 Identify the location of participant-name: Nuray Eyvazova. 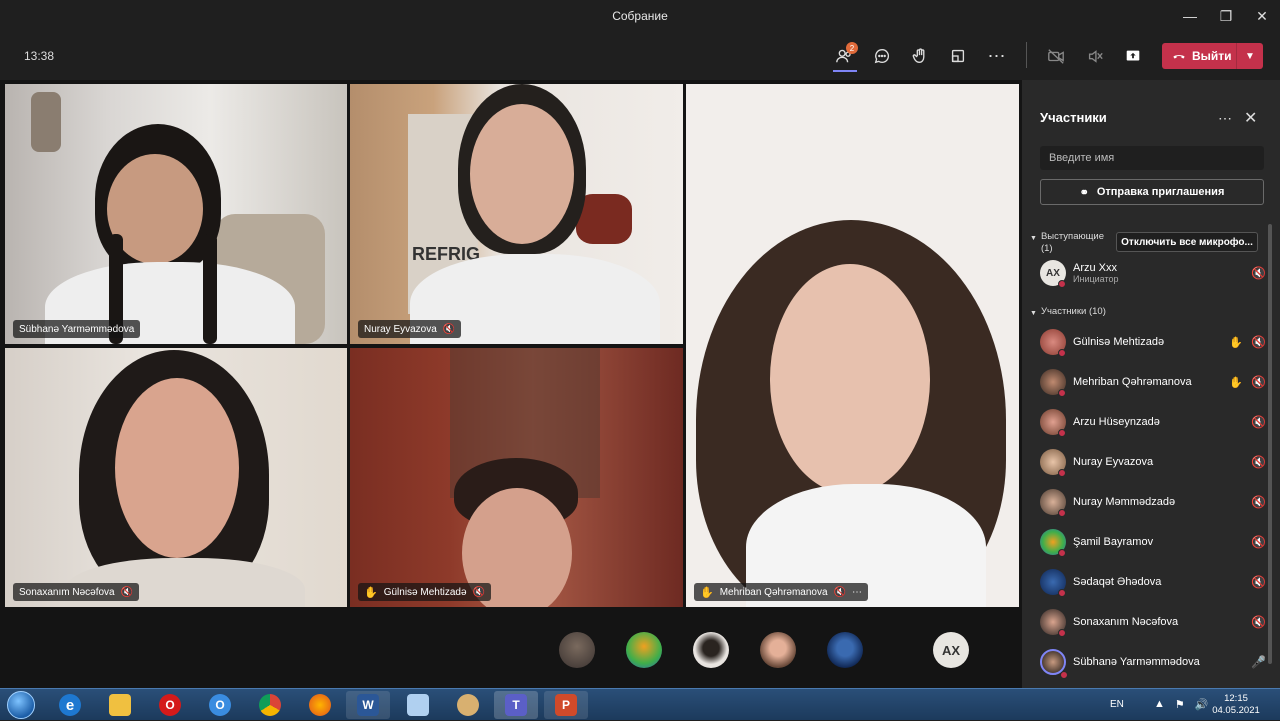
(1113, 462).